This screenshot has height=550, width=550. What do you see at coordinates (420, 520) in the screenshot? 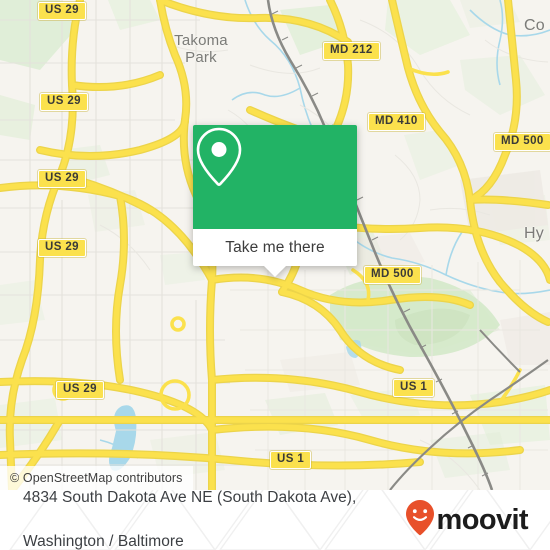
I see `moovit-pin-icon` at bounding box center [420, 520].